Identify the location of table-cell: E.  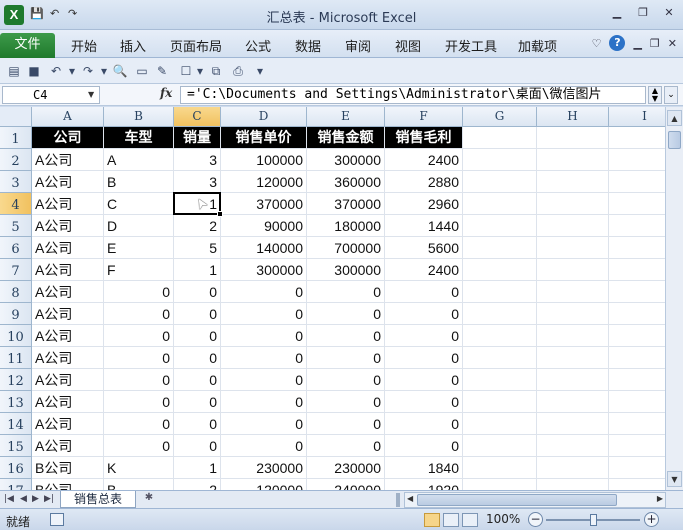
(139, 248).